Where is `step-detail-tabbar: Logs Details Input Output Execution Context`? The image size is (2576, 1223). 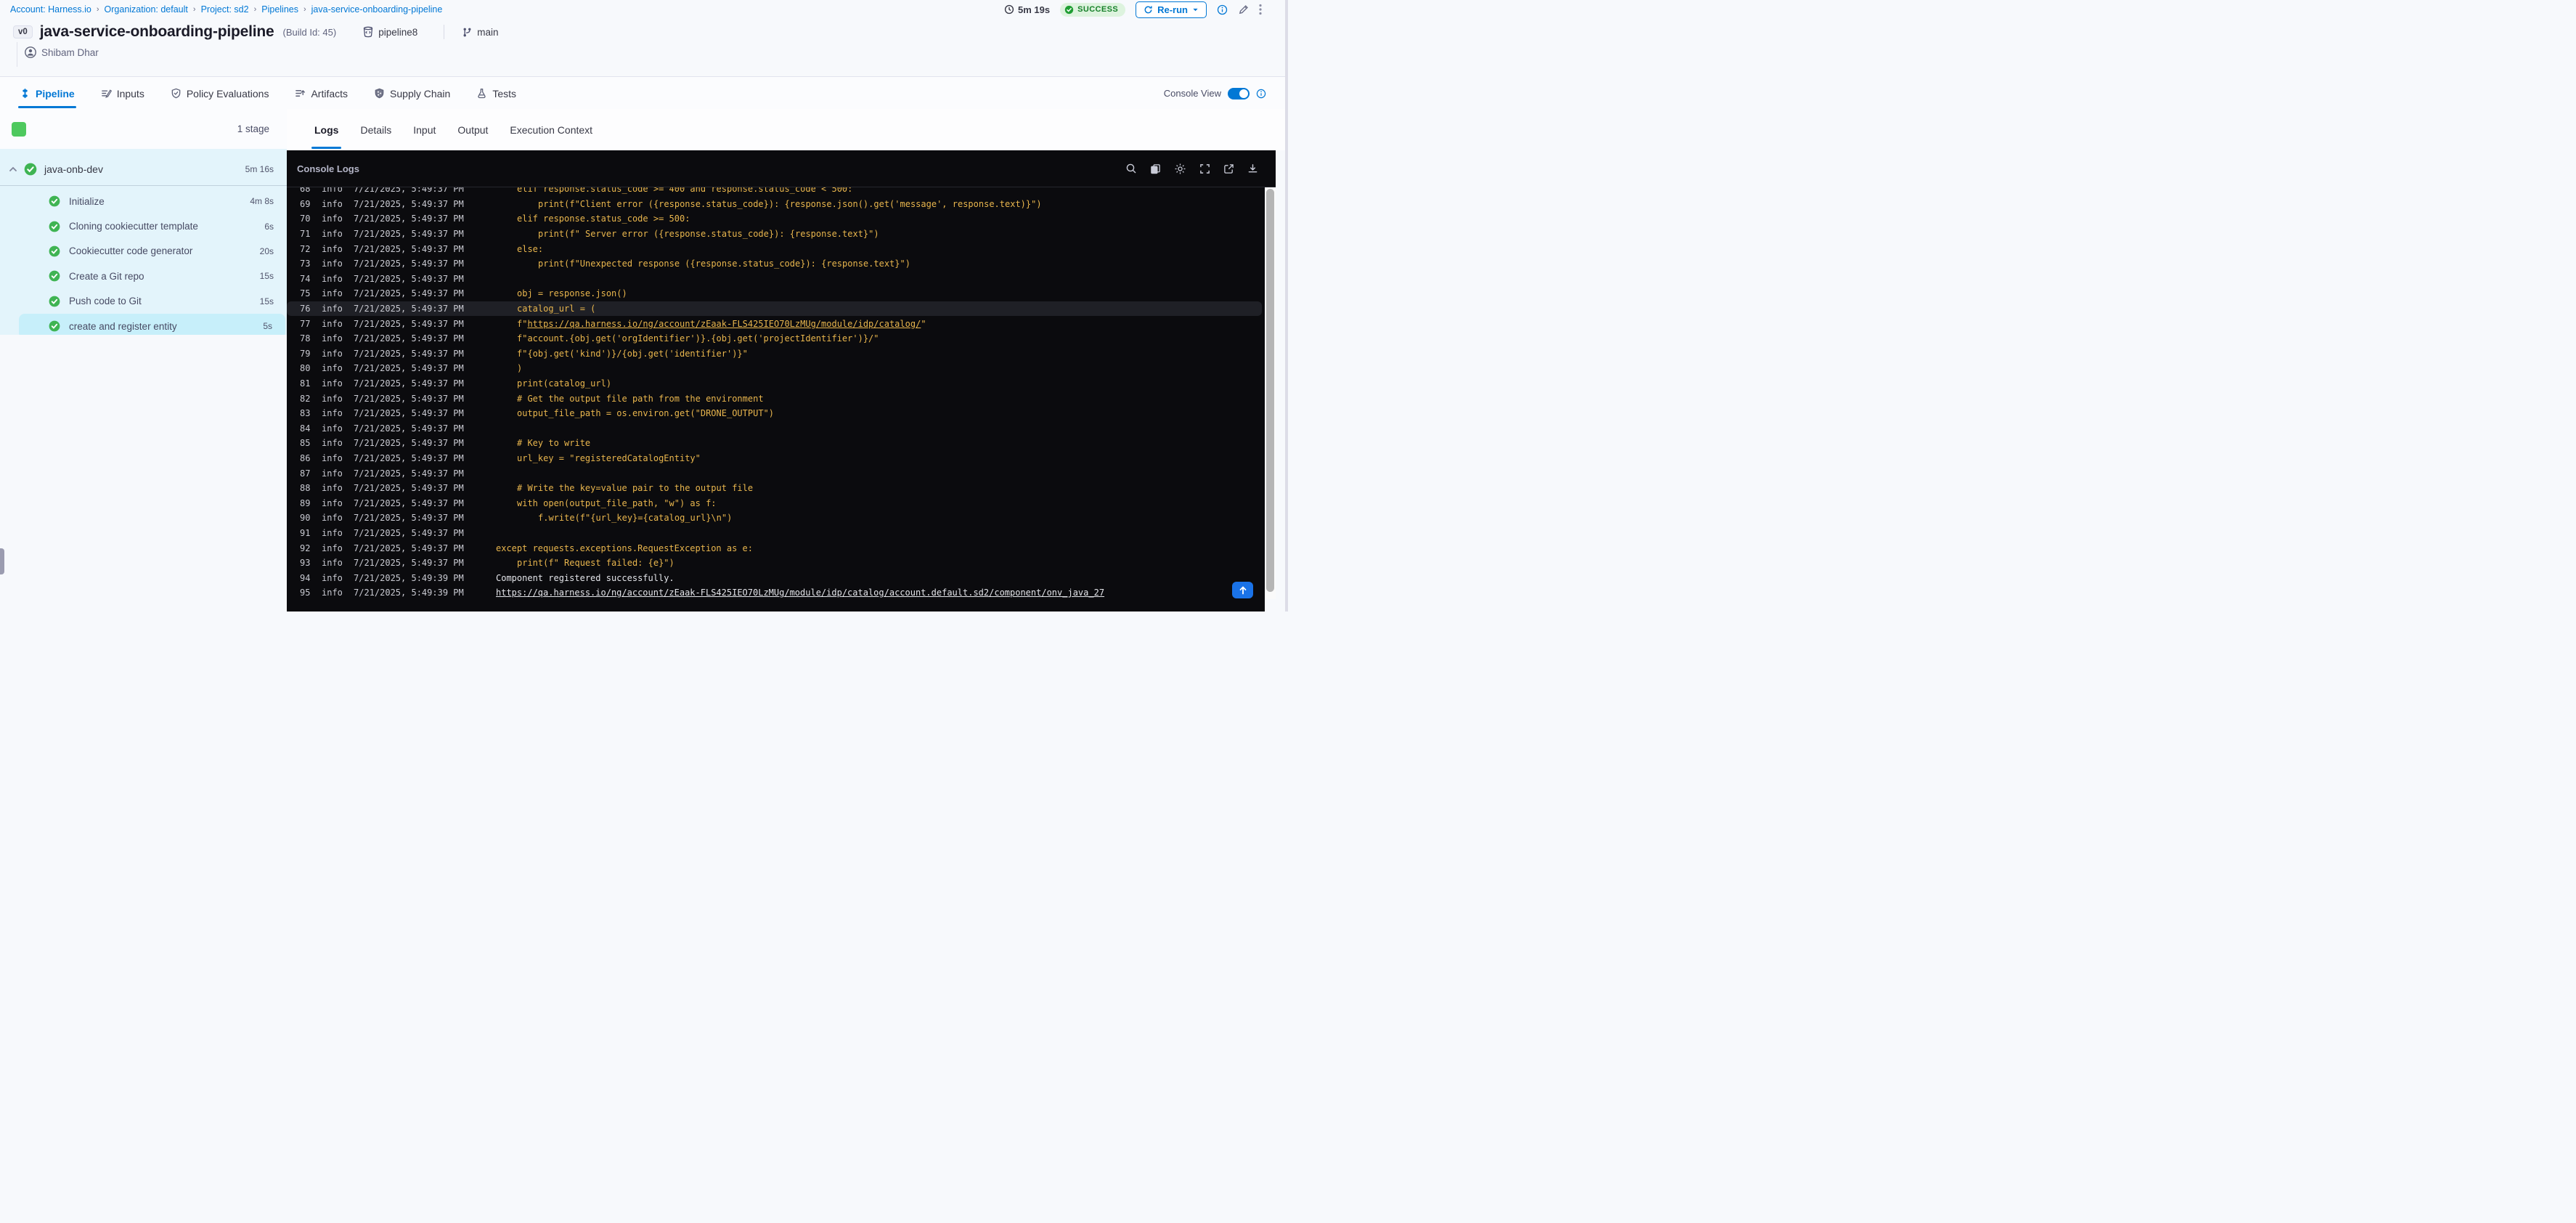 step-detail-tabbar: Logs Details Input Output Execution Context is located at coordinates (787, 129).